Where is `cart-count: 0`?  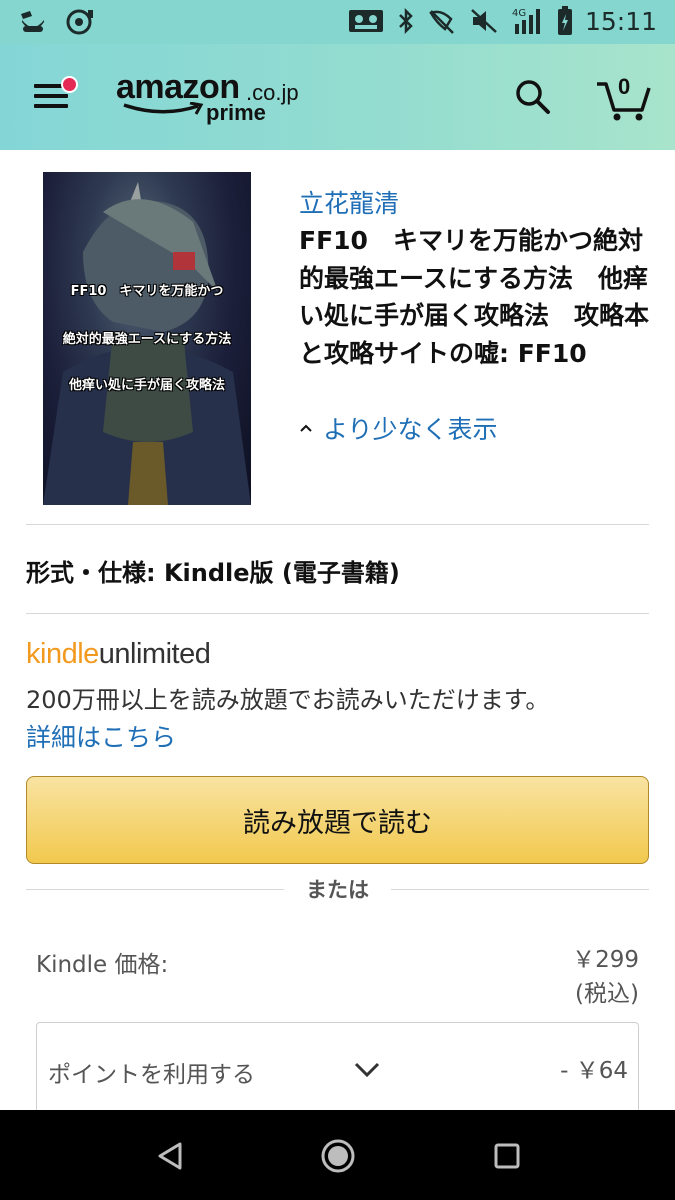 cart-count: 0 is located at coordinates (624, 86).